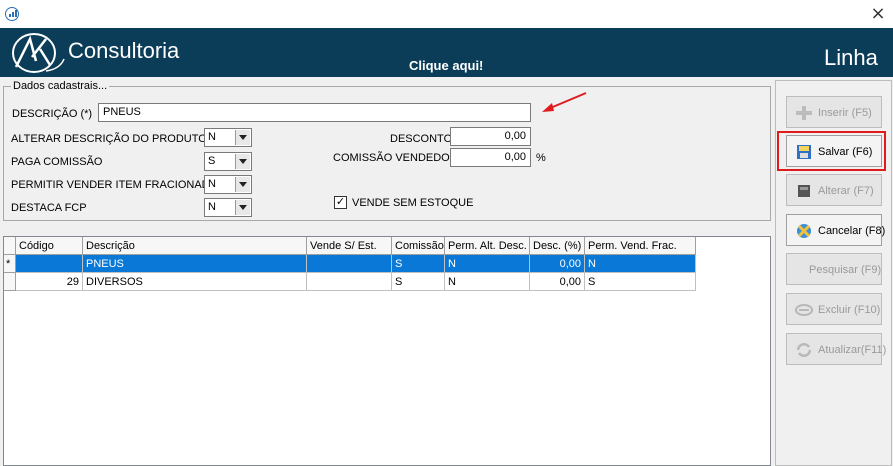 Image resolution: width=893 pixels, height=466 pixels. What do you see at coordinates (564, 102) in the screenshot?
I see `arrow-annotation` at bounding box center [564, 102].